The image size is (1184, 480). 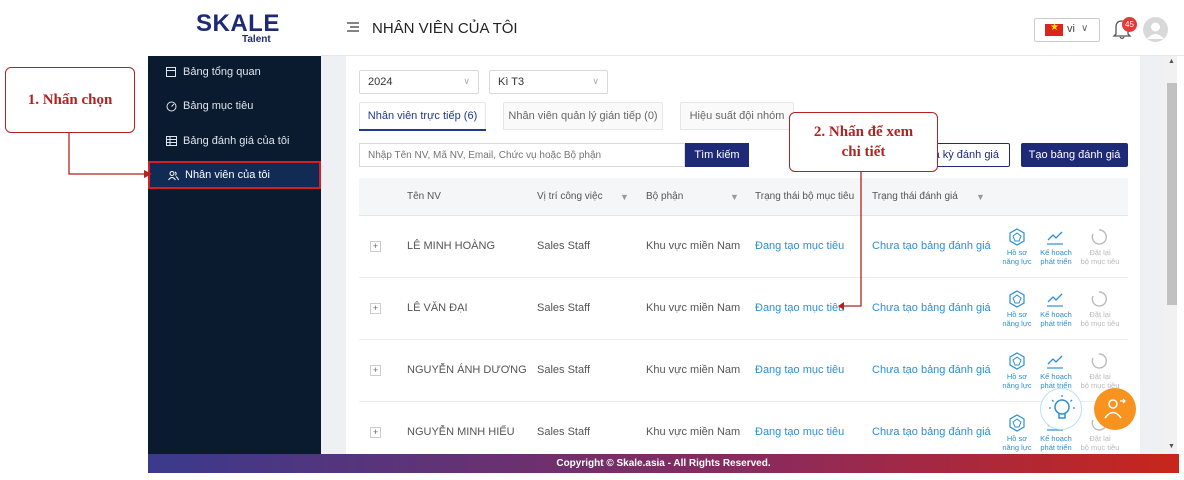 I want to click on user-arrow-icon, so click(x=1115, y=408).